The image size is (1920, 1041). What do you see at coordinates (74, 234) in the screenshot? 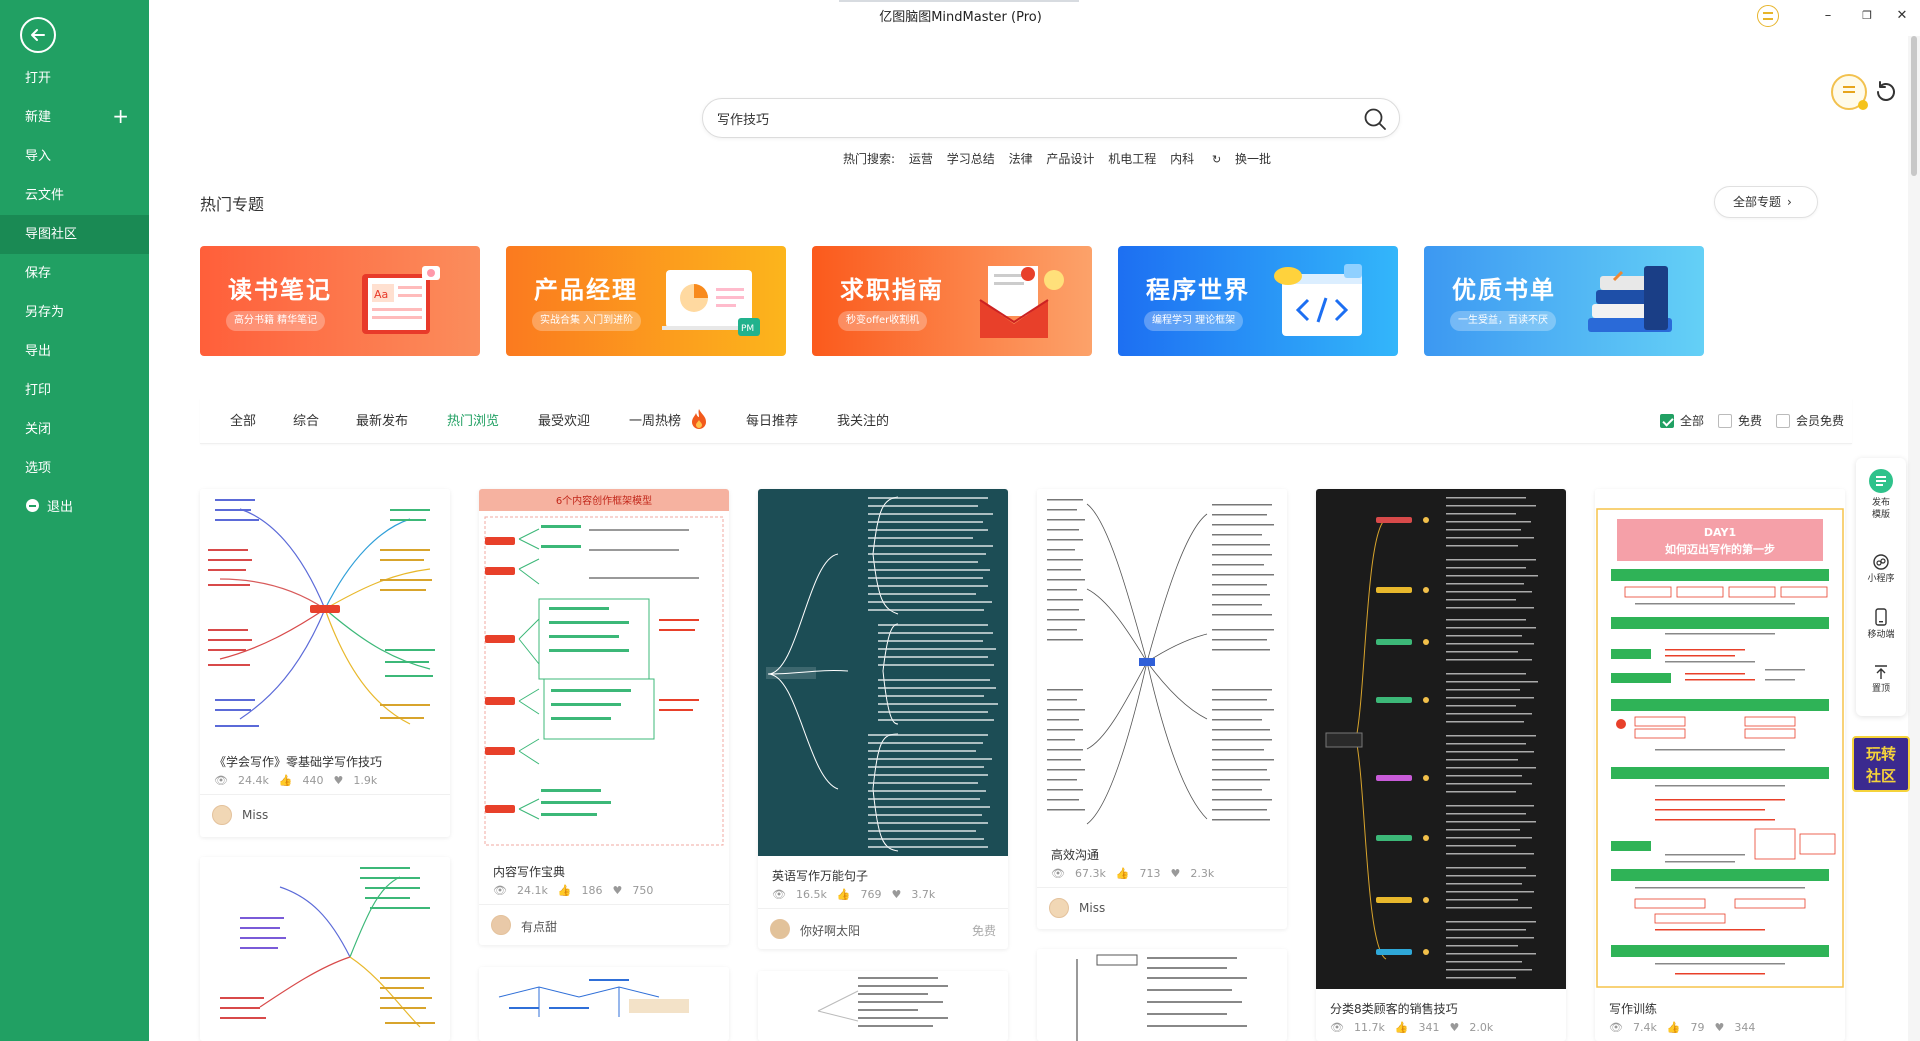
I see `sidebar-item-community: 导图社区` at bounding box center [74, 234].